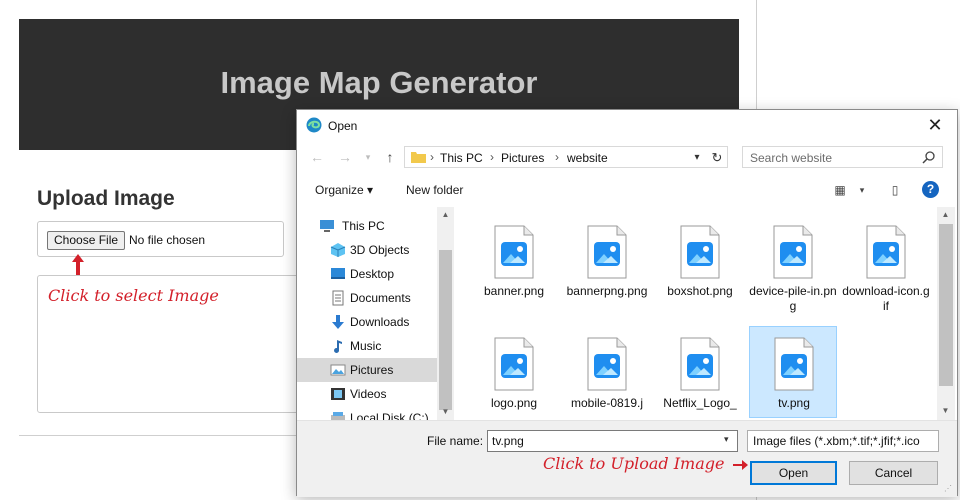 Image resolution: width=960 pixels, height=500 pixels. Describe the element at coordinates (367, 413) in the screenshot. I see `nav-item-local-disk: Local Disk (C:)` at that location.